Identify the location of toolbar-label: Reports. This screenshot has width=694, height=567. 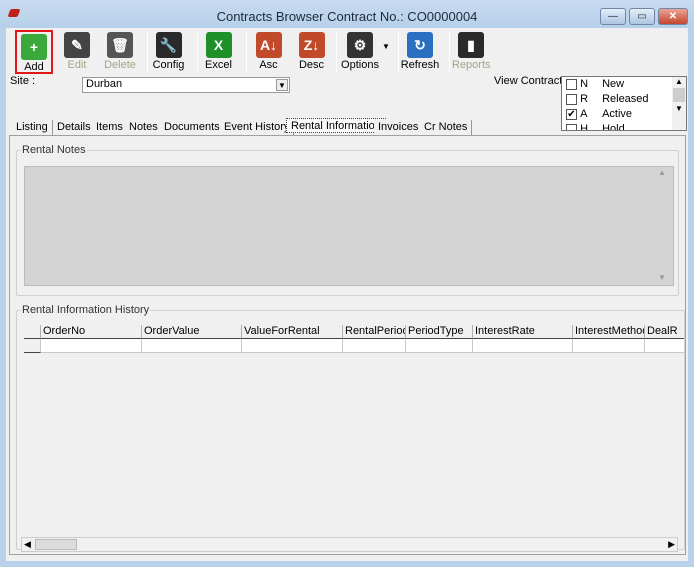
(471, 65).